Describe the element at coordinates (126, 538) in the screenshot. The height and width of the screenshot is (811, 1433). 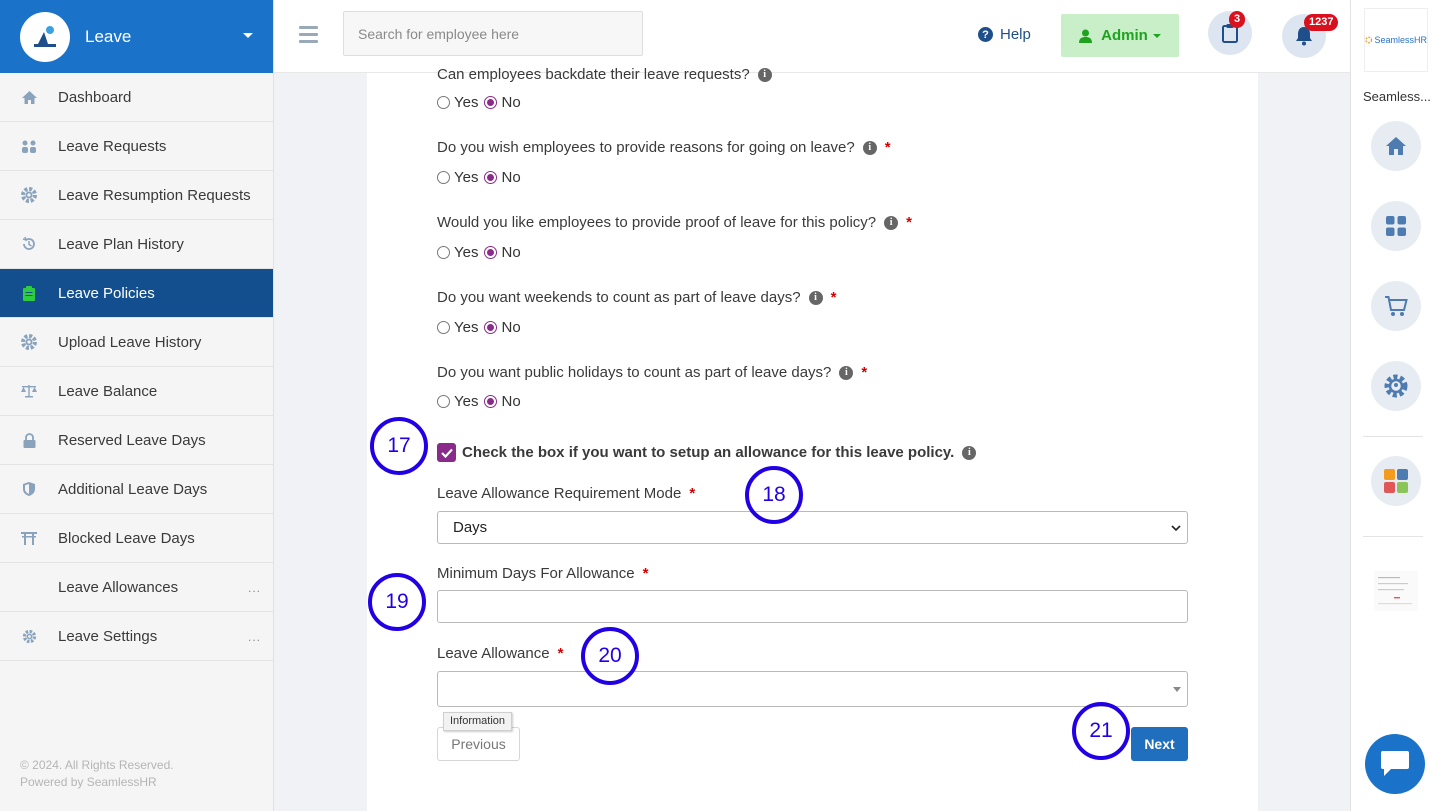
I see `sidebar-item-label: Blocked Leave Days` at that location.